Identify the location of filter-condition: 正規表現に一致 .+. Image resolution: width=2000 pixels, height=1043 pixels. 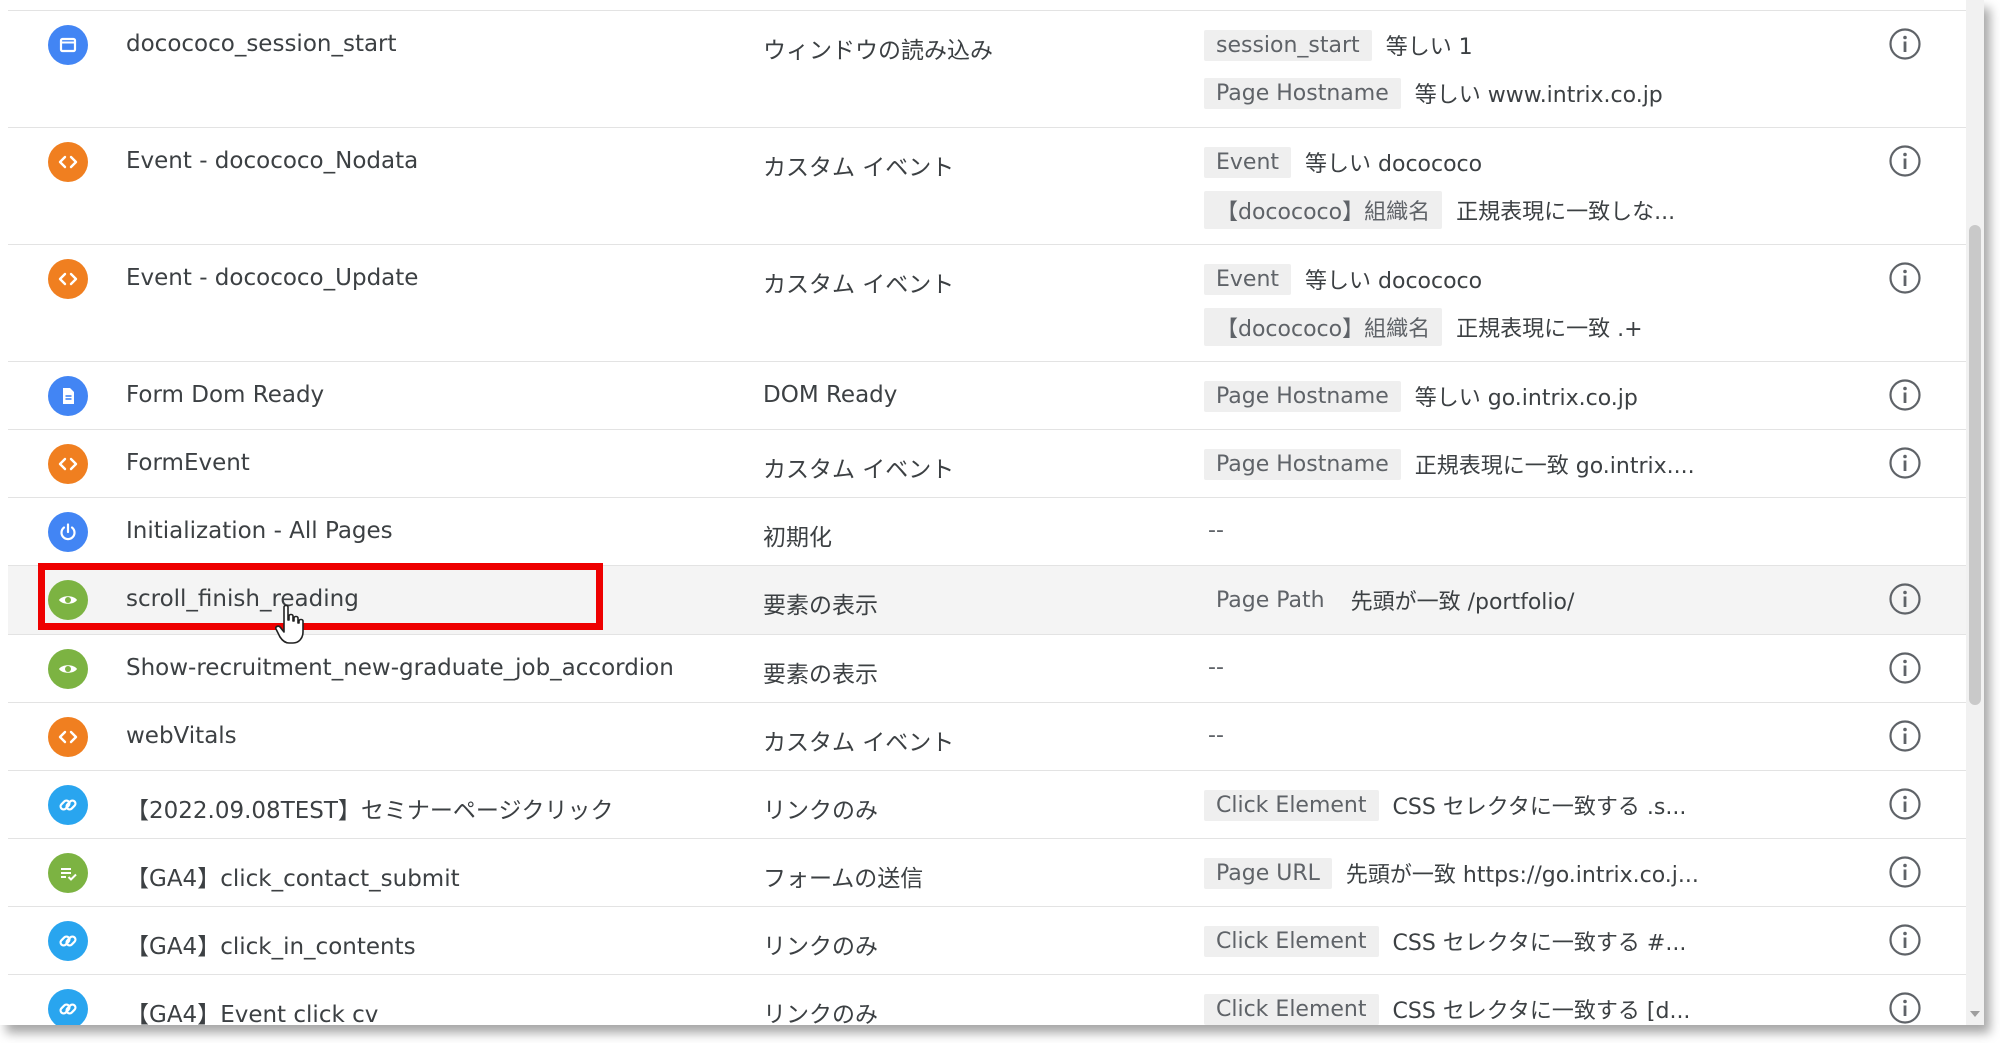
(1549, 329).